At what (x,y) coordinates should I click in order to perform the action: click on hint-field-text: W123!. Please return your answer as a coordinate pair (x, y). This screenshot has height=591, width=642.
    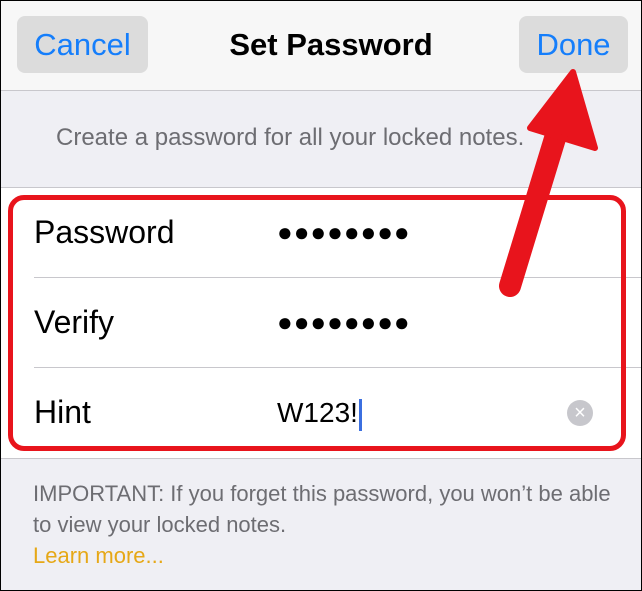
    Looking at the image, I should click on (317, 412).